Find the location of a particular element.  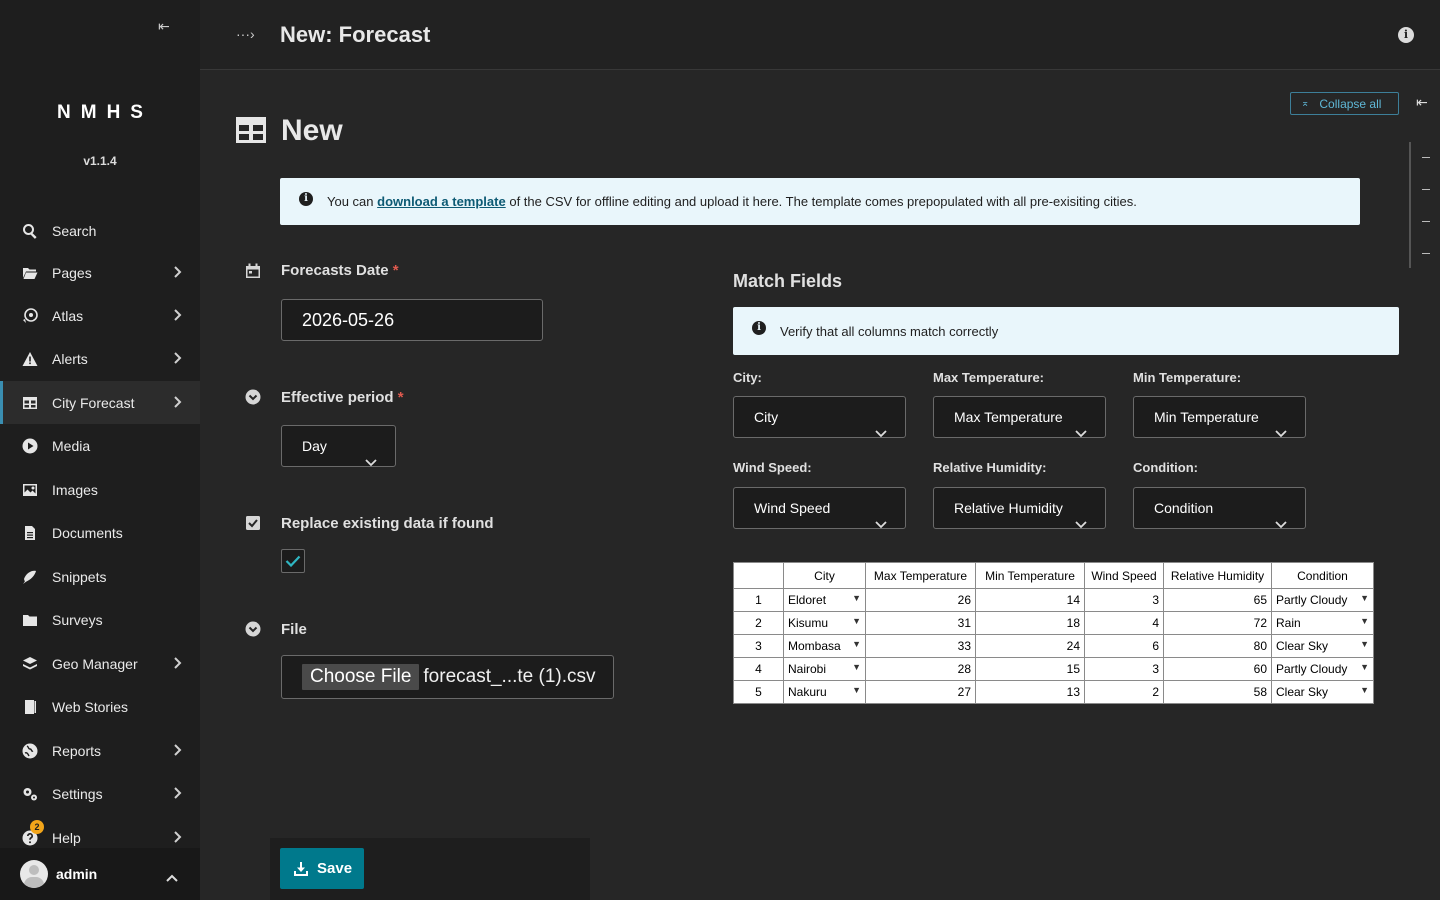

sidebar-item-documents: Documents is located at coordinates (100, 532).